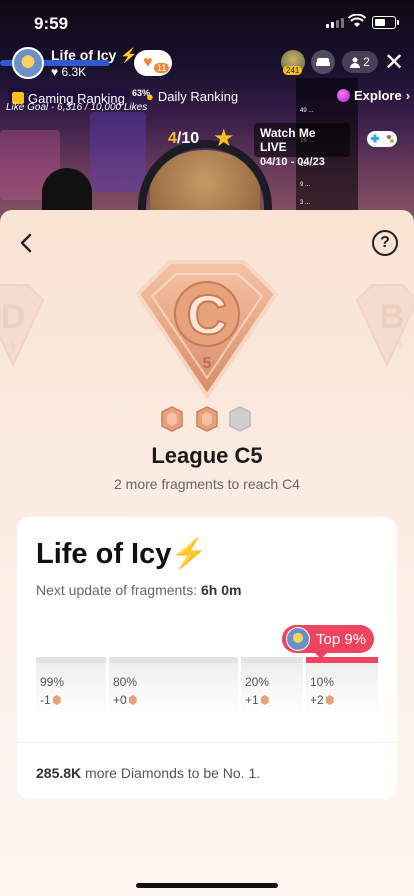  What do you see at coordinates (382, 138) in the screenshot?
I see `gamepad-icon` at bounding box center [382, 138].